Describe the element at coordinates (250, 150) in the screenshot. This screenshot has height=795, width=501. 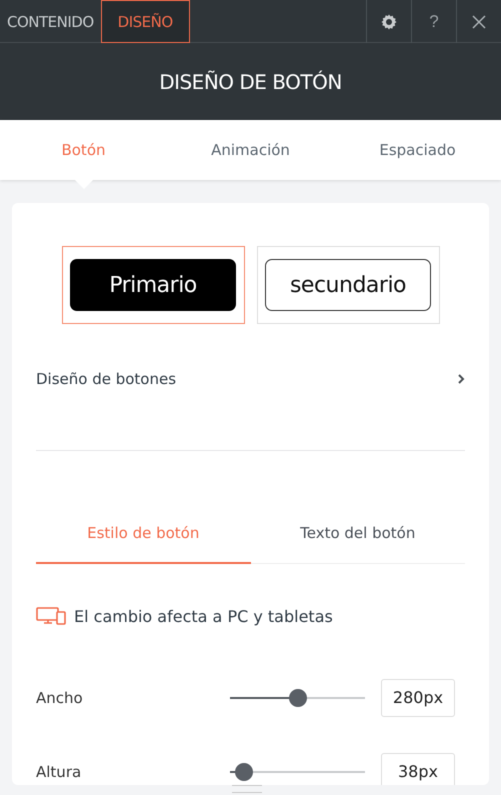
I see `tab: Animación` at that location.